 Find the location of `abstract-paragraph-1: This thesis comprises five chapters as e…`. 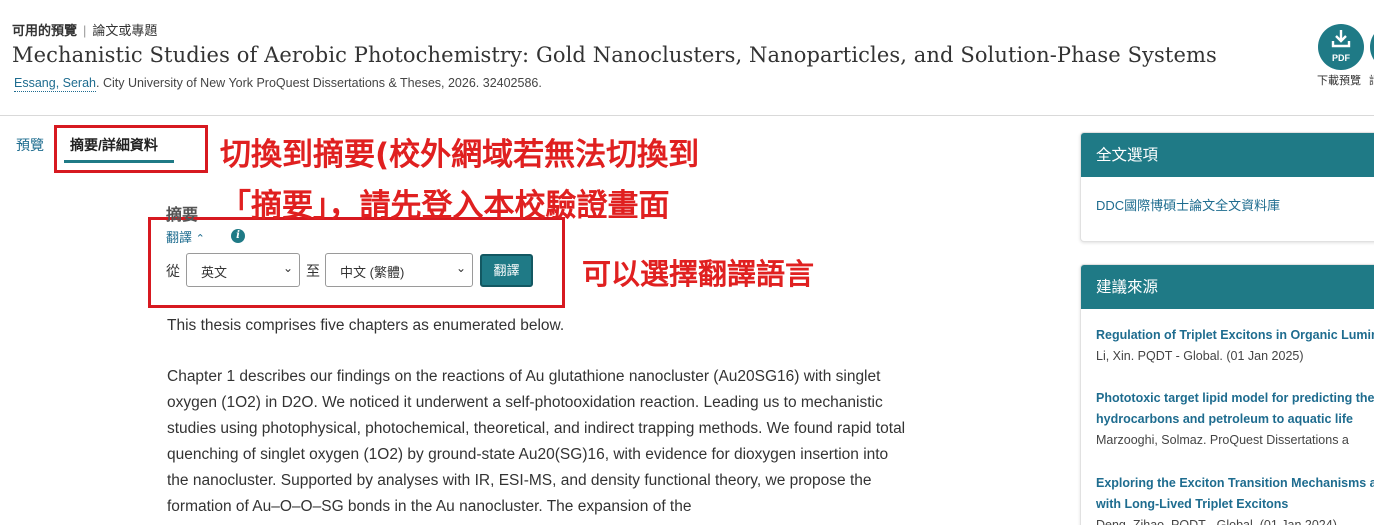

abstract-paragraph-1: This thesis comprises five chapters as e… is located at coordinates (366, 325).